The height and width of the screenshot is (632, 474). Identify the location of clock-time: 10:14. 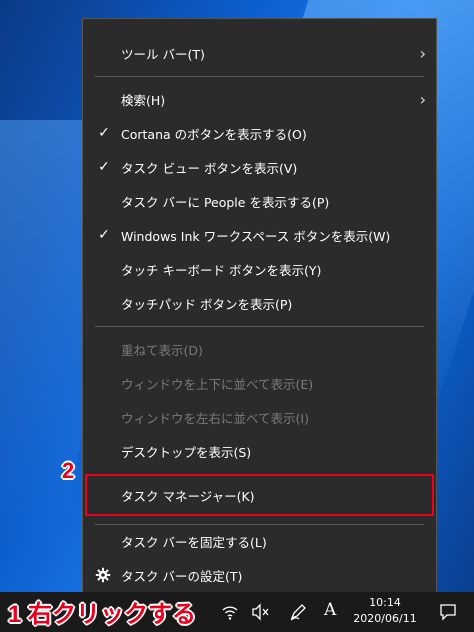
(385, 602).